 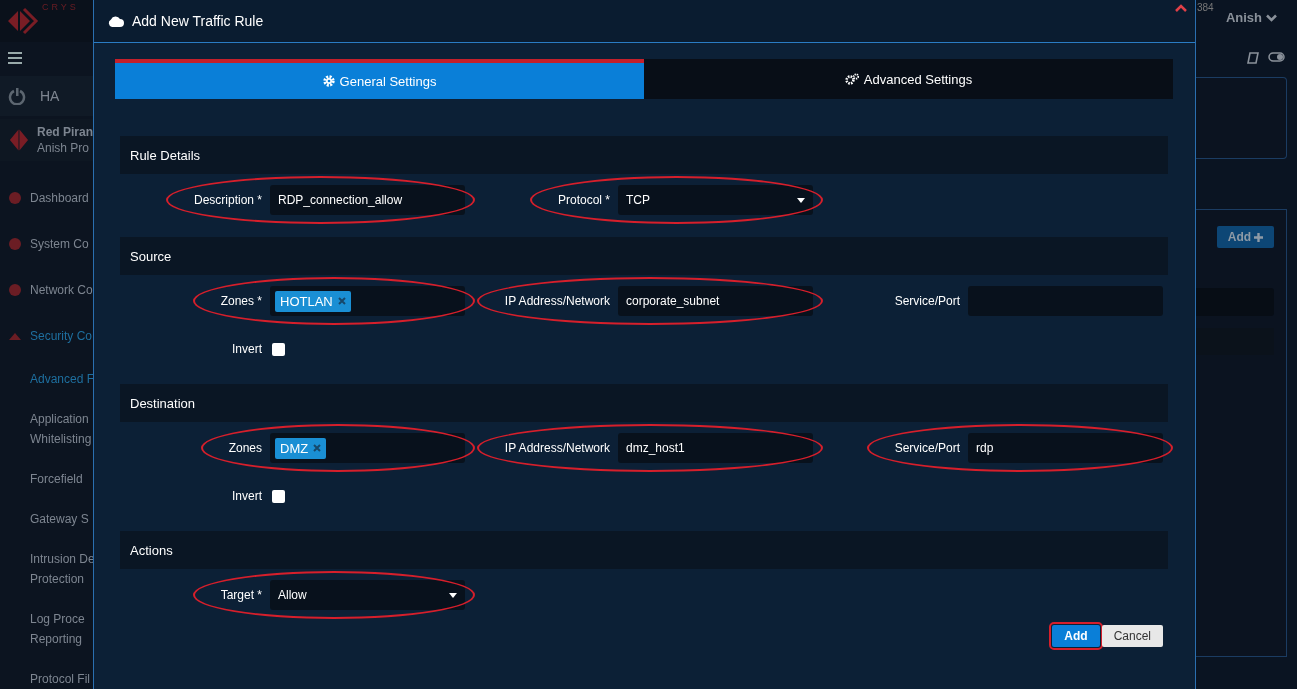 What do you see at coordinates (367, 200) in the screenshot?
I see `input-field: RDP_connection_allow` at bounding box center [367, 200].